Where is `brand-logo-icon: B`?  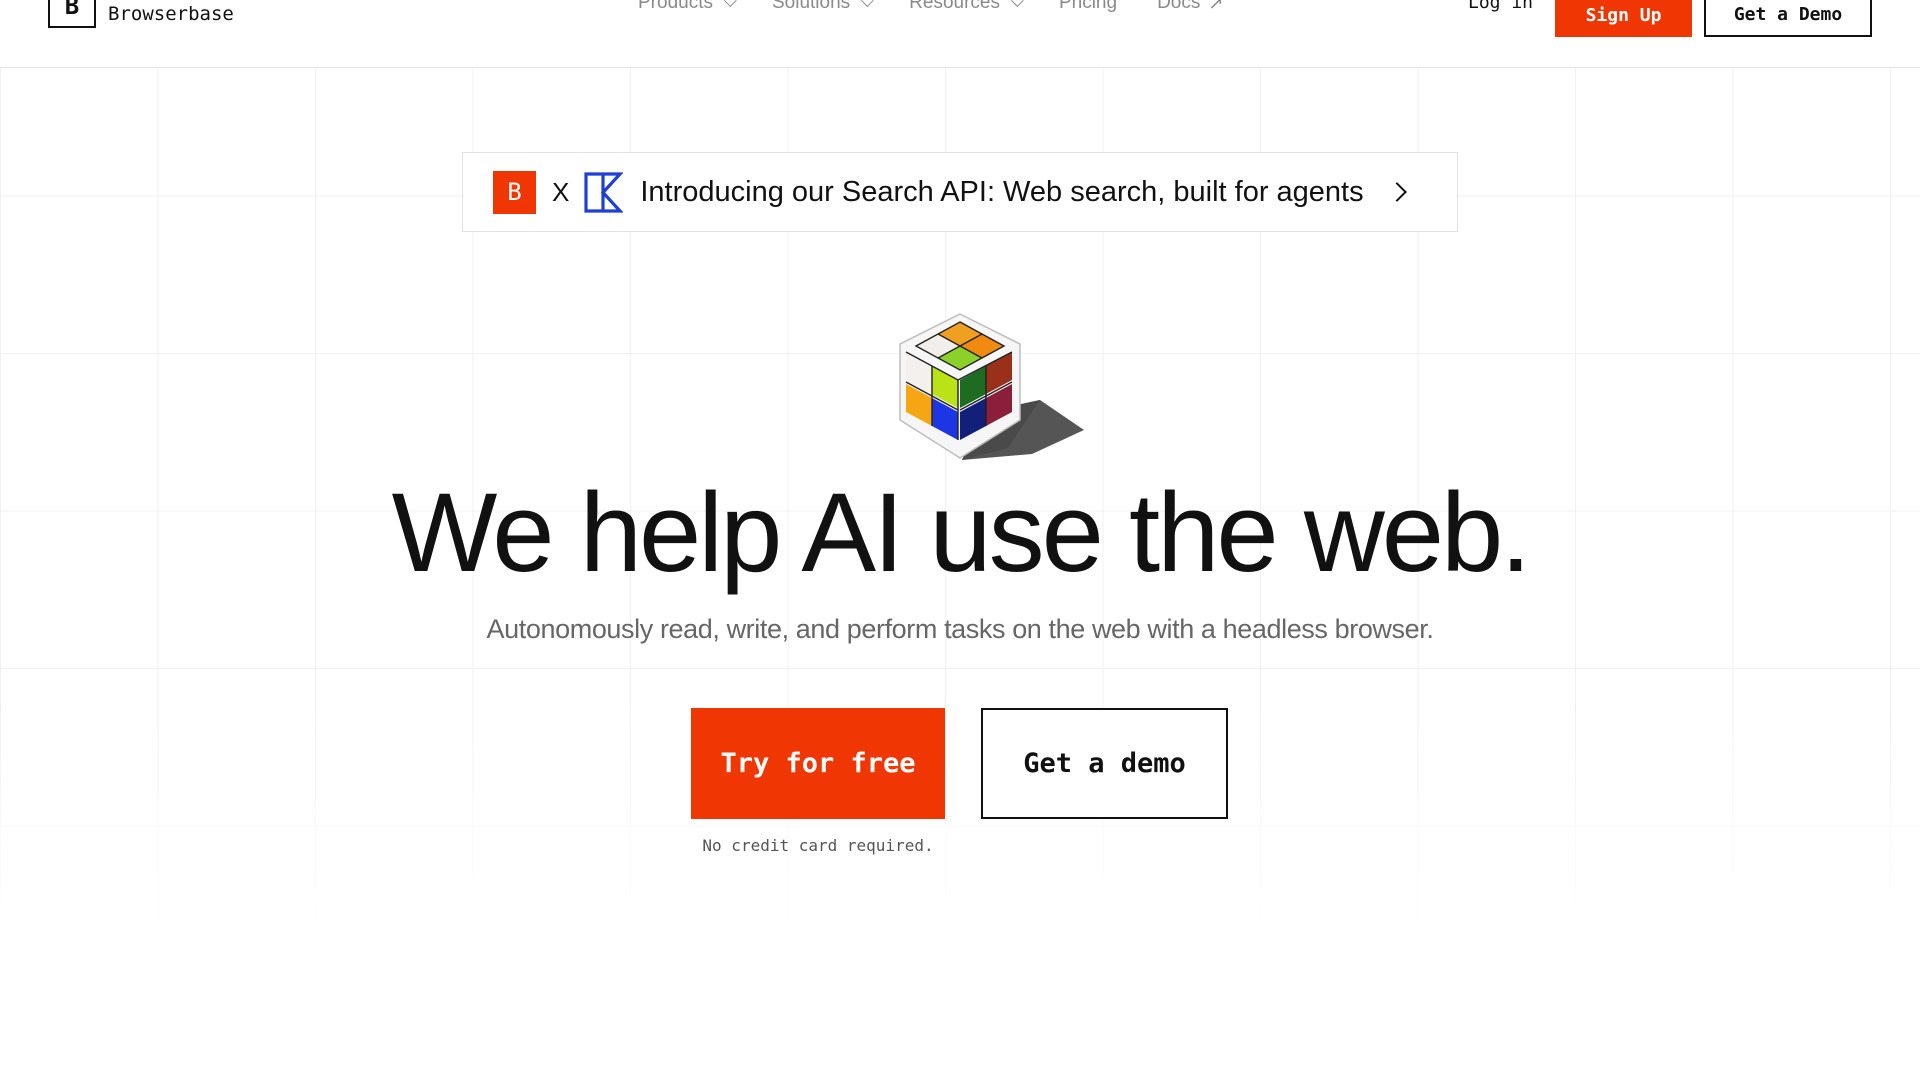
brand-logo-icon: B is located at coordinates (72, 14).